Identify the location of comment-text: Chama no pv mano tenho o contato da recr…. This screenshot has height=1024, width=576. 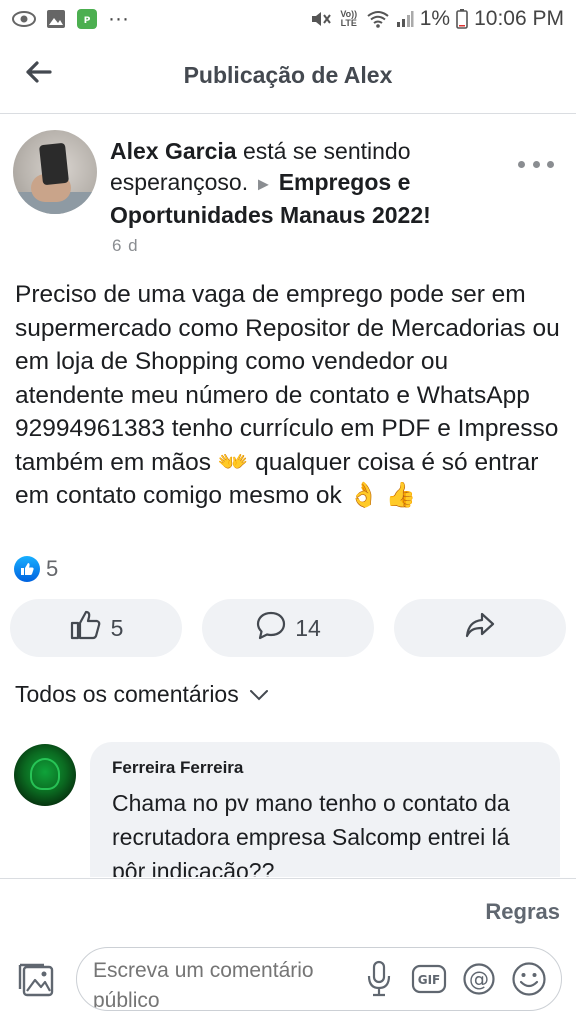
(311, 833).